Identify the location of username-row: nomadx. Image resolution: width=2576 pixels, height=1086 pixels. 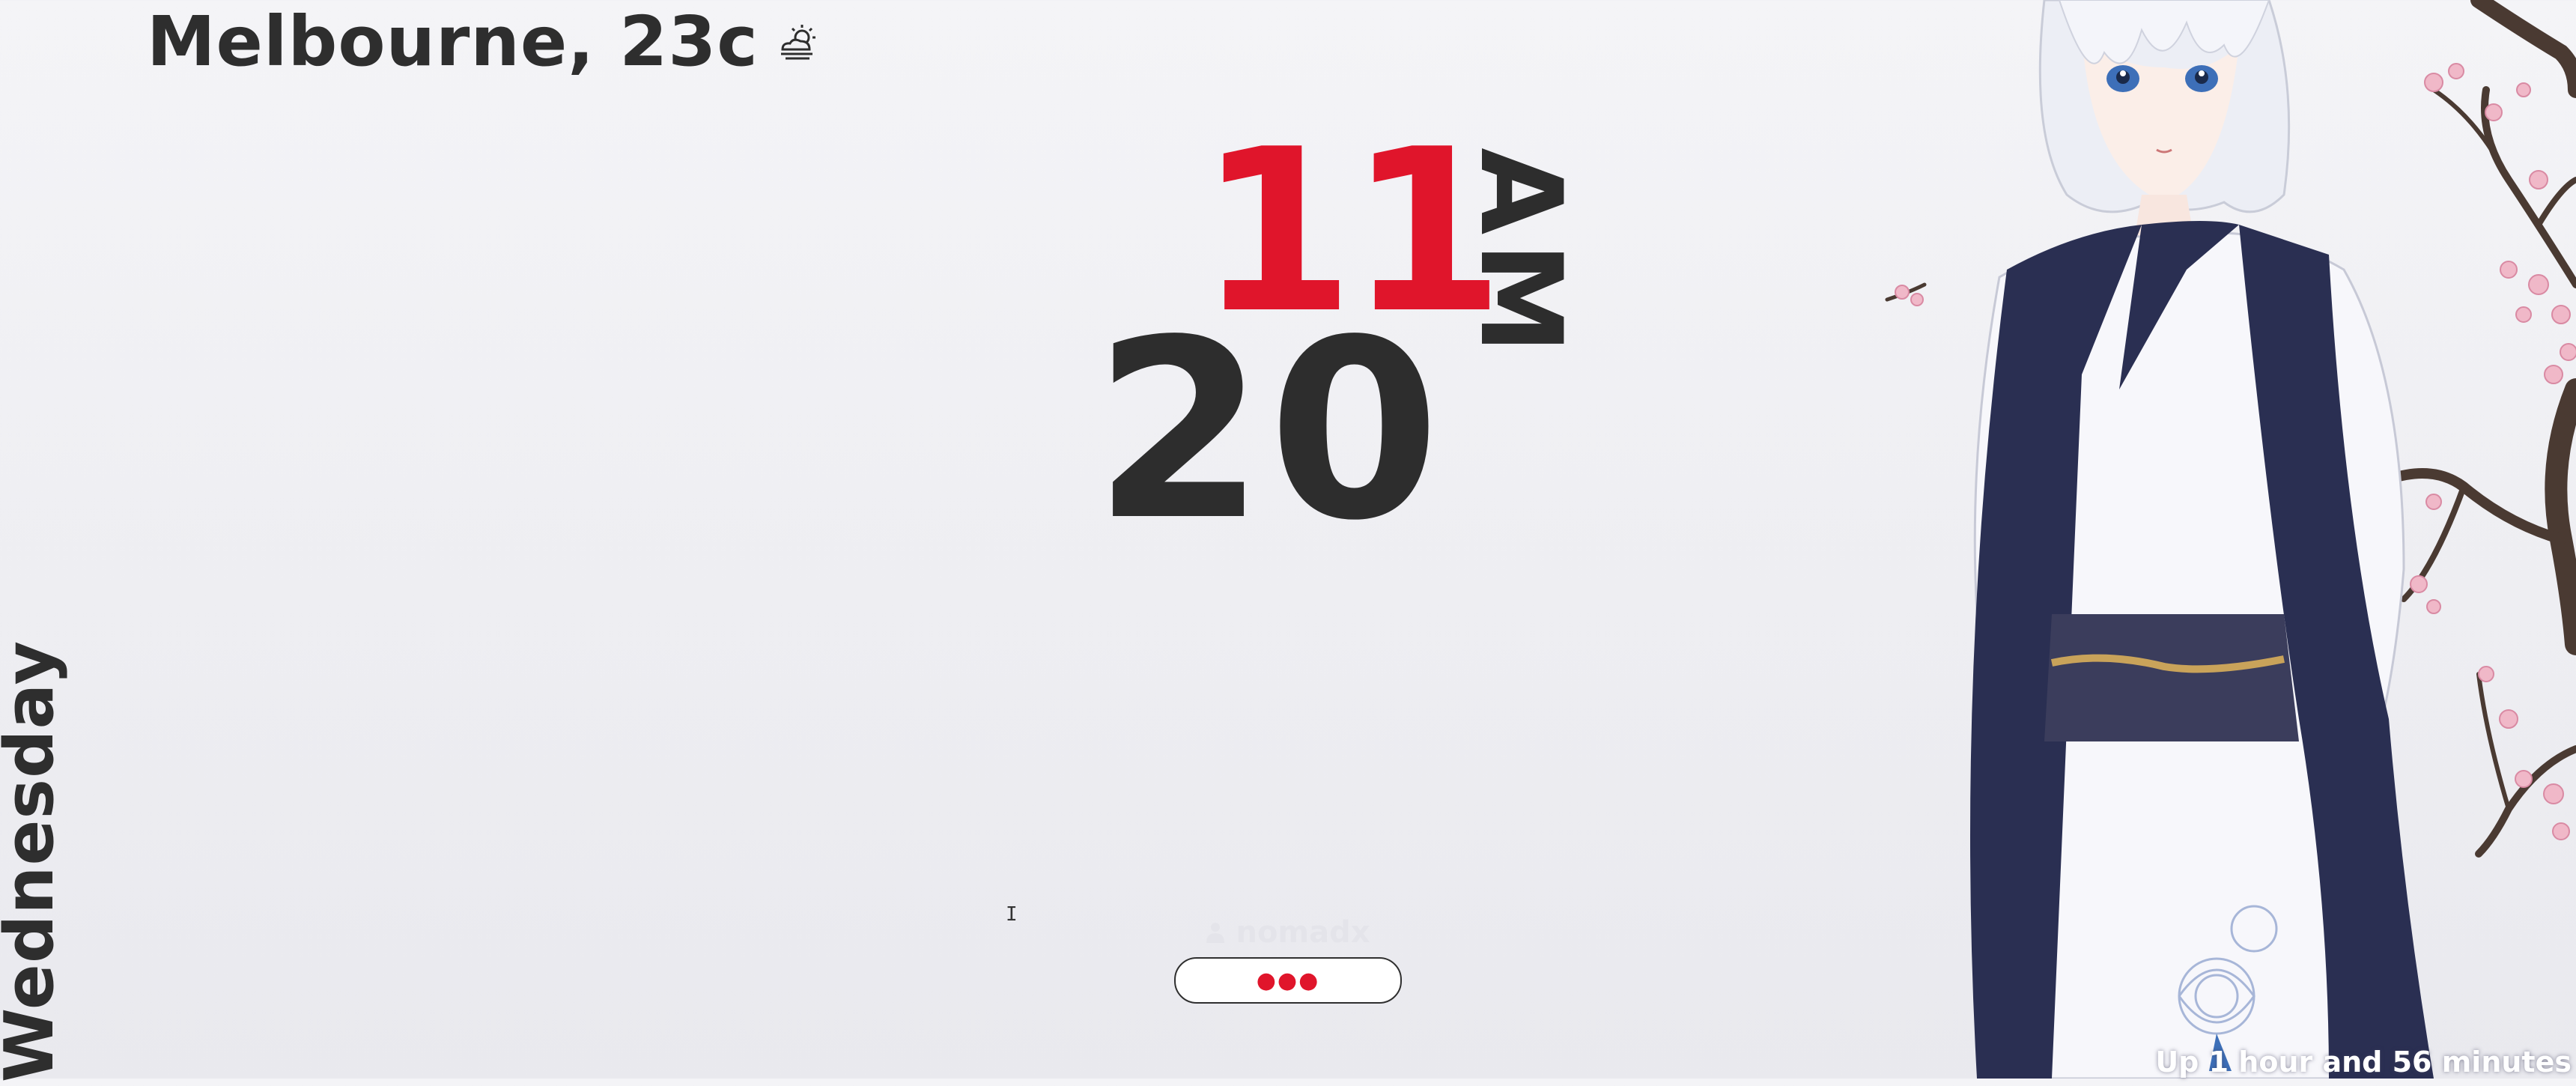
(1288, 932).